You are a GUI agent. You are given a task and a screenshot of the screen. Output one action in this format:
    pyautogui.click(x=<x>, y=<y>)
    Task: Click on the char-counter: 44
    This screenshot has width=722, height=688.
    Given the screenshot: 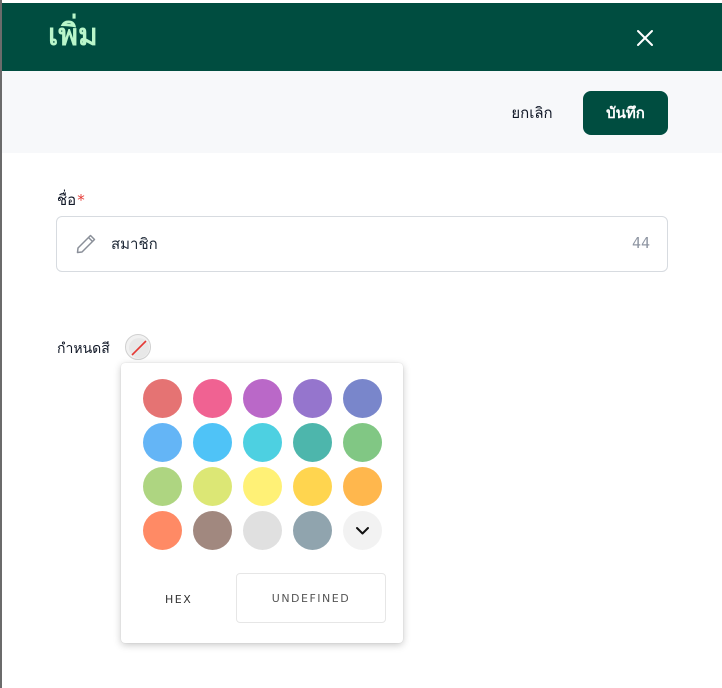 What is the action you would take?
    pyautogui.click(x=640, y=243)
    